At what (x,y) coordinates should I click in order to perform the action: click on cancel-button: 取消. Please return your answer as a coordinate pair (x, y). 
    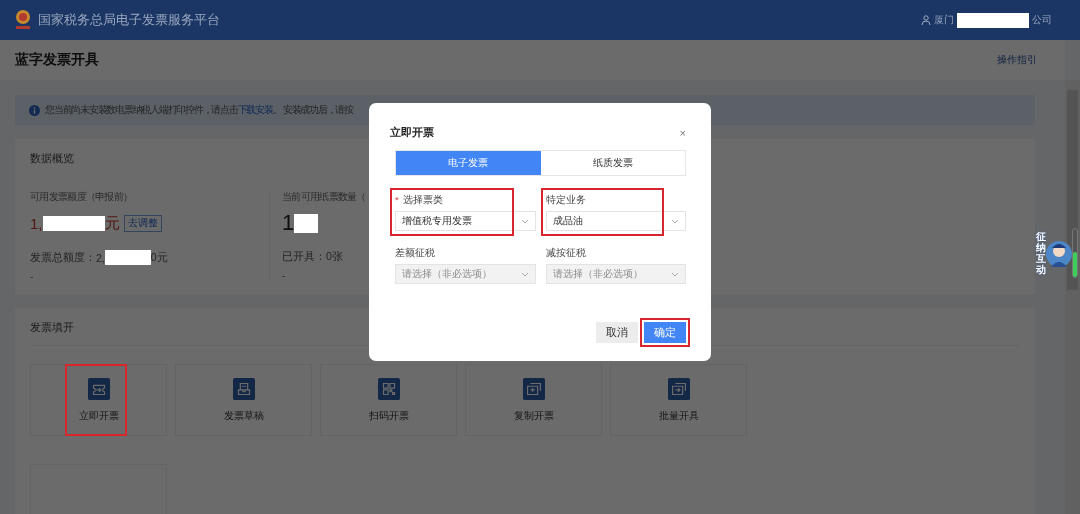
    Looking at the image, I should click on (617, 332).